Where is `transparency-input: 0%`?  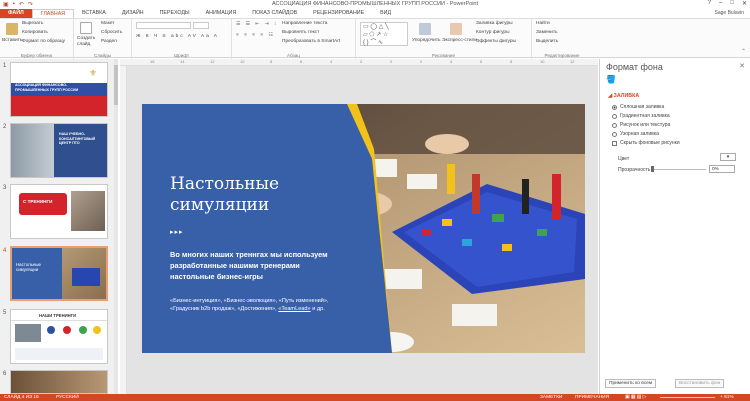 transparency-input: 0% is located at coordinates (722, 169).